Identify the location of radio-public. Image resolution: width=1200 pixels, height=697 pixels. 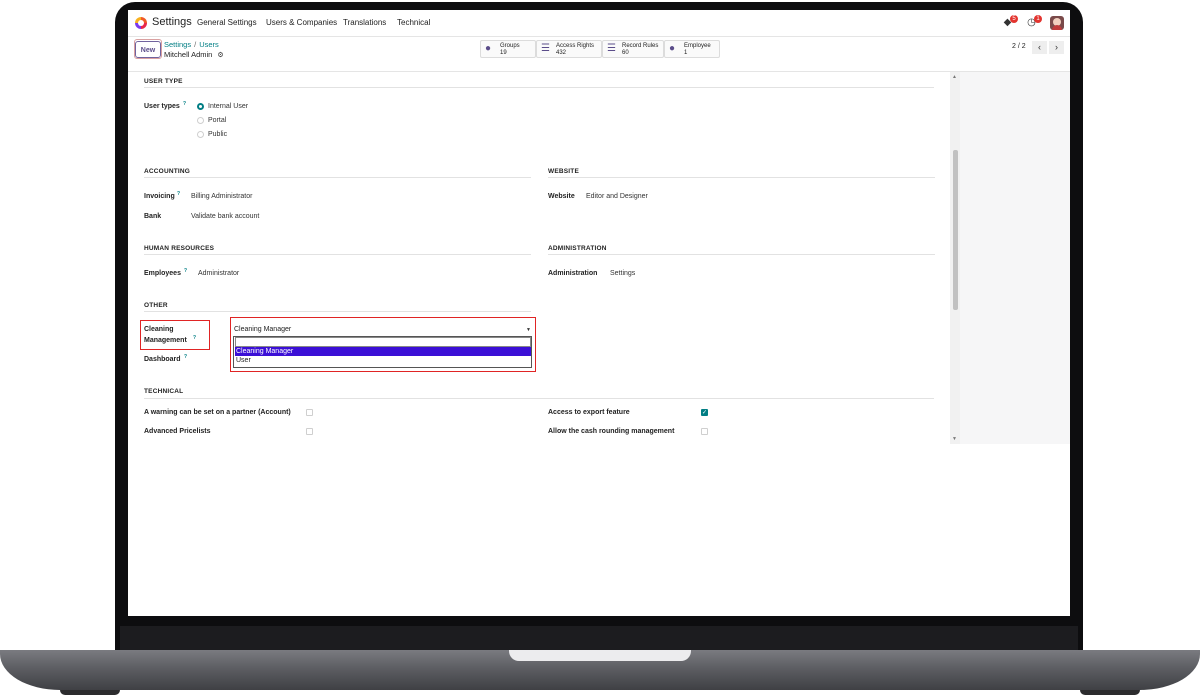
(200, 134).